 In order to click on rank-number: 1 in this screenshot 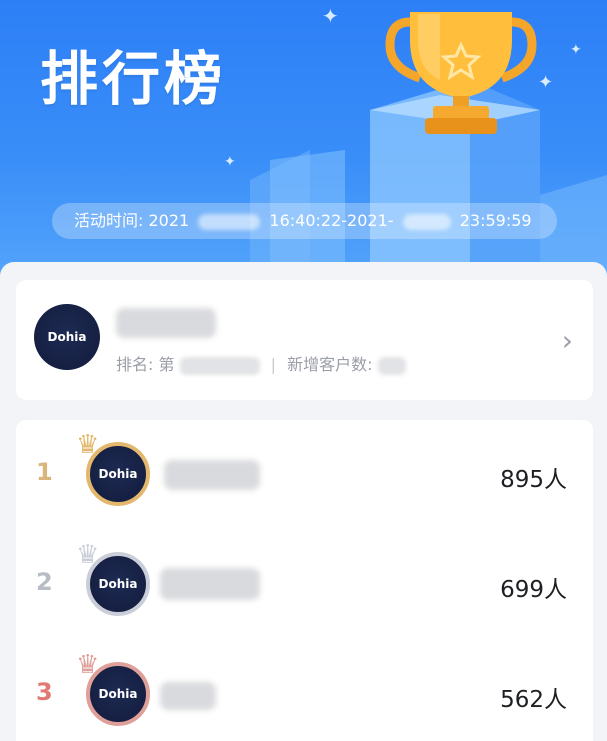, I will do `click(44, 472)`.